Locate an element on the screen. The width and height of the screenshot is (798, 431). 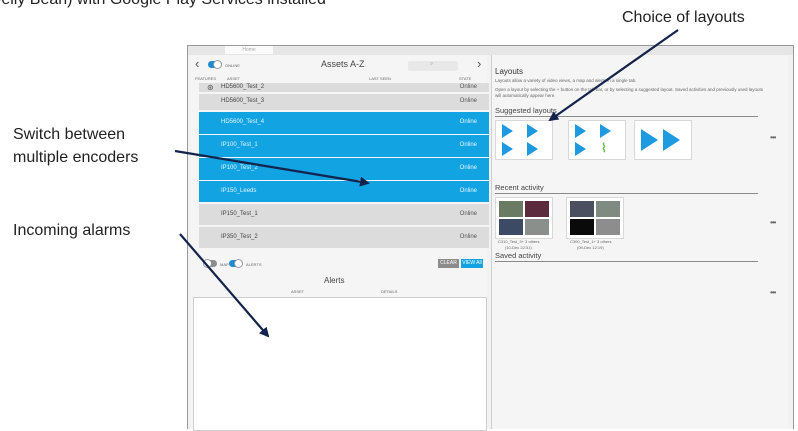
alerts-col-details: DETAILS is located at coordinates (389, 291).